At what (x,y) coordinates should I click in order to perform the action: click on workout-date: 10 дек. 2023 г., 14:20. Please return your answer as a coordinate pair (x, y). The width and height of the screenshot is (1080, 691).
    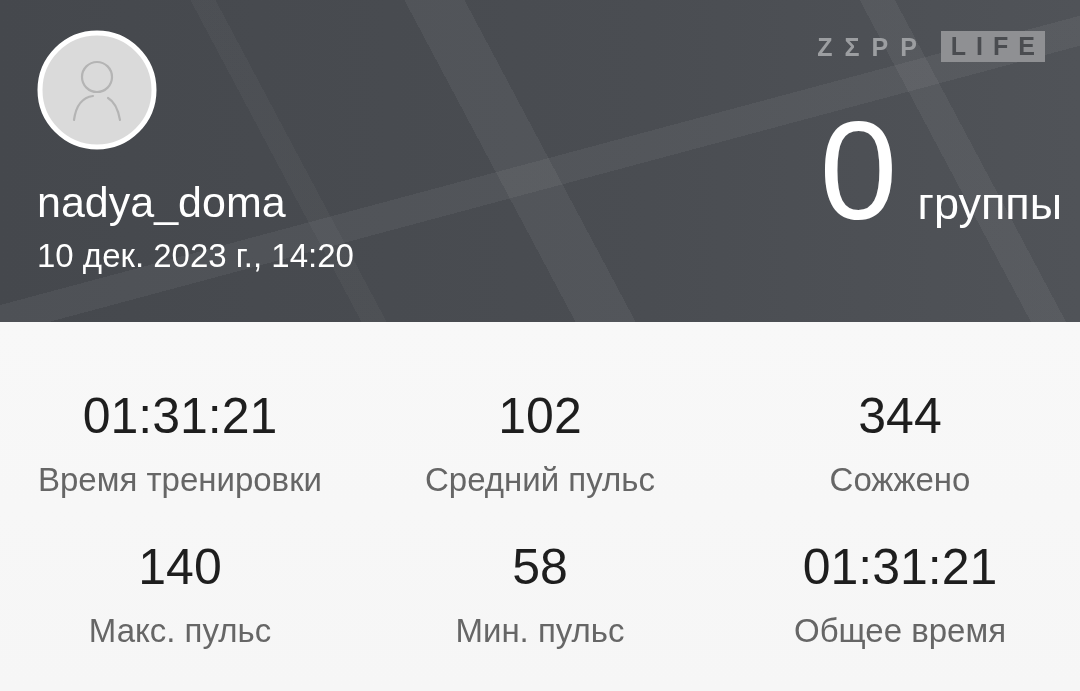
    Looking at the image, I should click on (195, 256).